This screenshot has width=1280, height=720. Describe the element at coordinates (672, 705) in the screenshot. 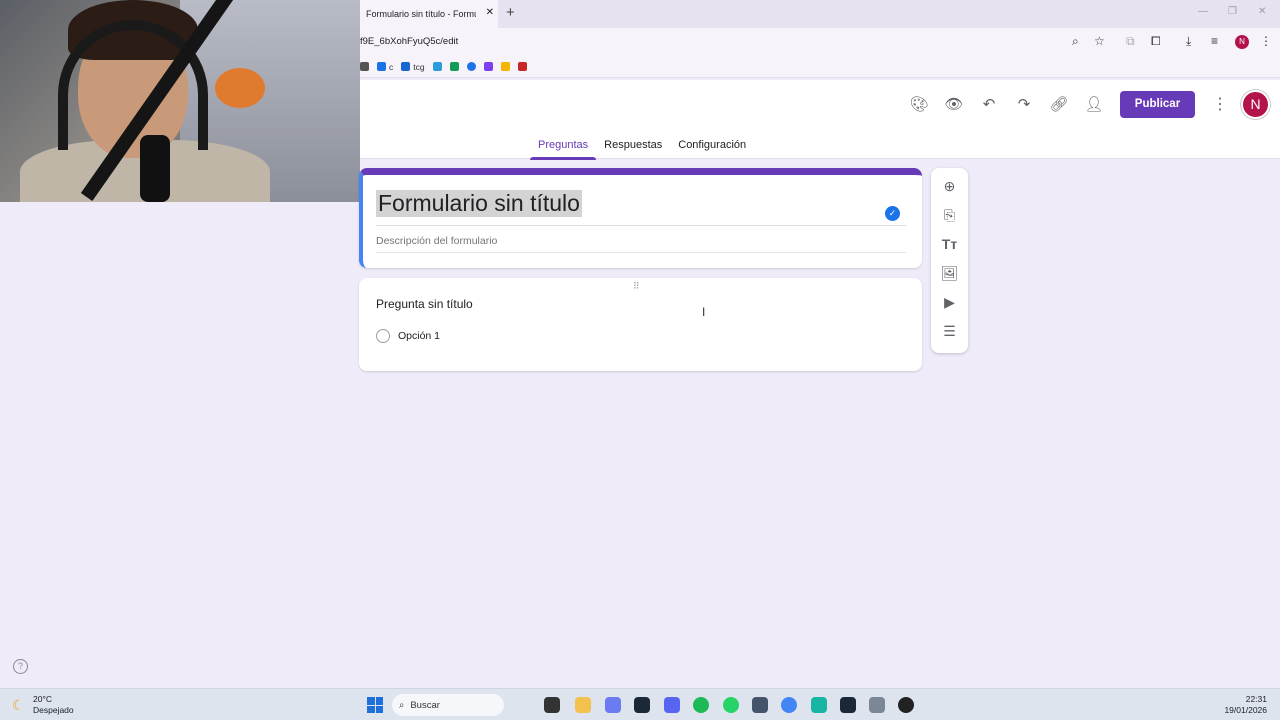

I see `discord-icon` at that location.